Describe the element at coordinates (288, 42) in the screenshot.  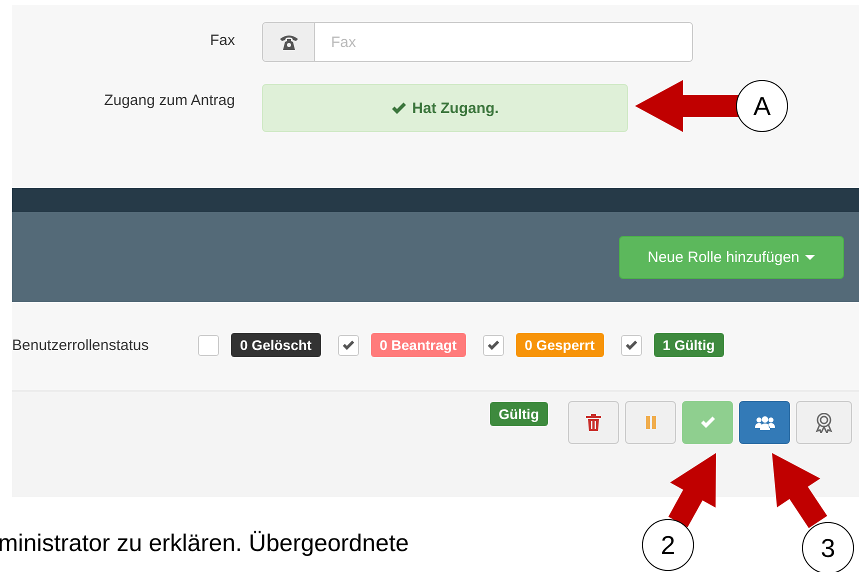
I see `phone-icon` at that location.